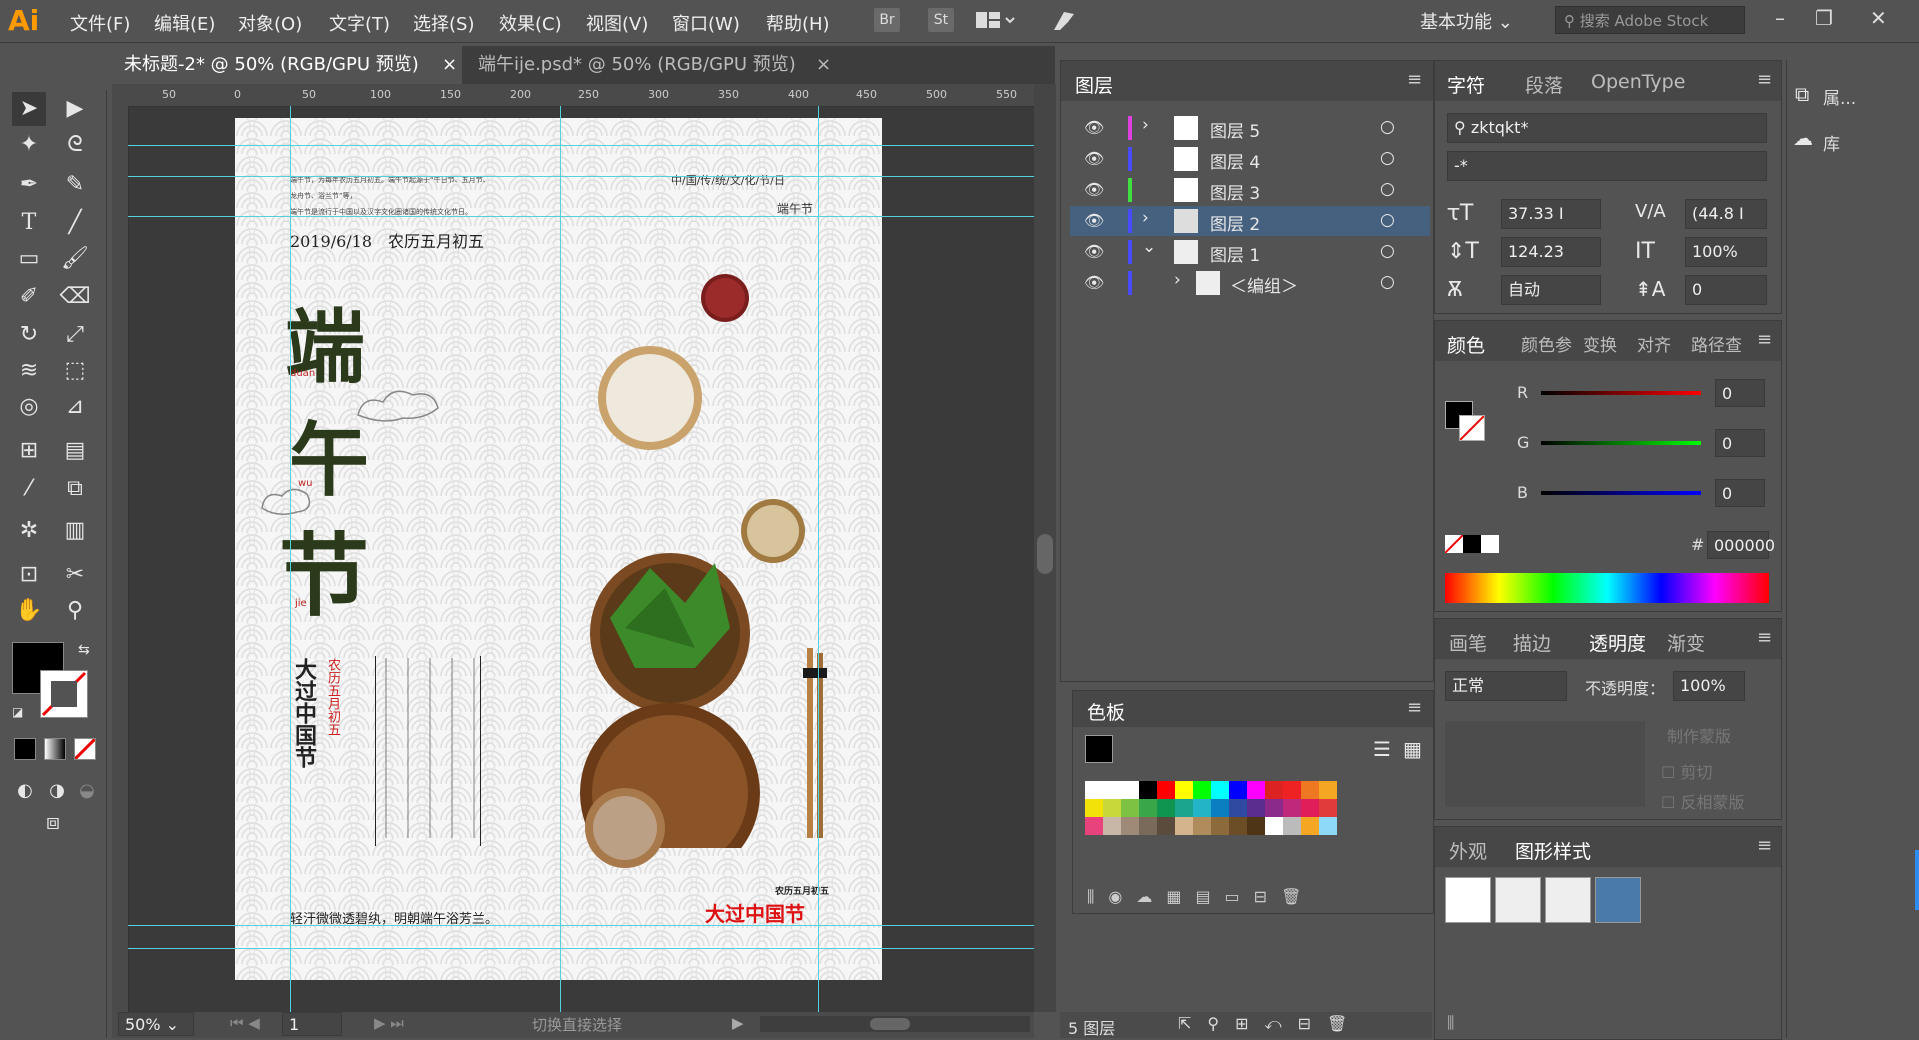 This screenshot has width=1919, height=1040. Describe the element at coordinates (1740, 443) in the screenshot. I see `green-value-field: 0` at that location.